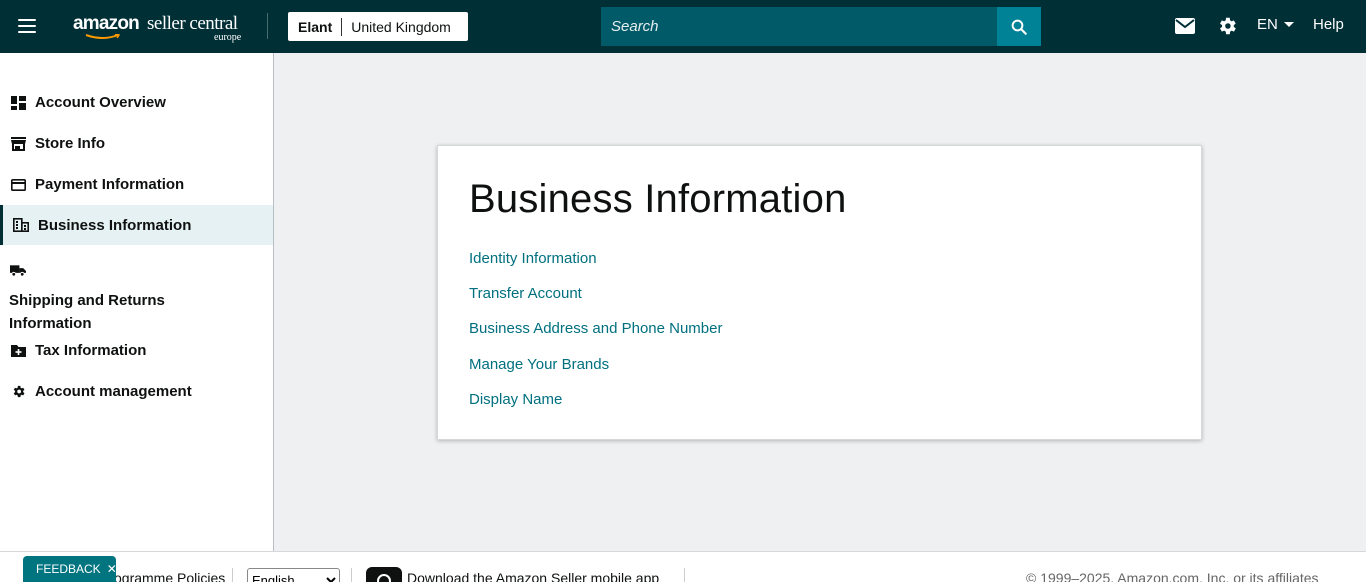 This screenshot has width=1366, height=582. What do you see at coordinates (799, 26) in the screenshot?
I see `search-input` at bounding box center [799, 26].